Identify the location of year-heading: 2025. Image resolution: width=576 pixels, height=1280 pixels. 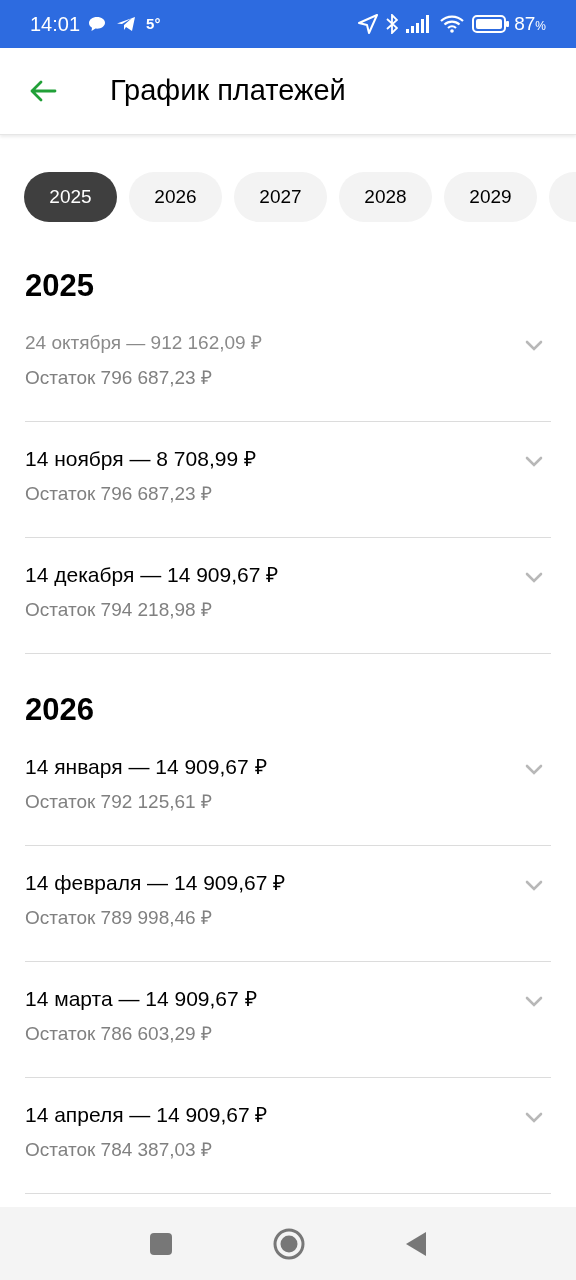
(60, 286).